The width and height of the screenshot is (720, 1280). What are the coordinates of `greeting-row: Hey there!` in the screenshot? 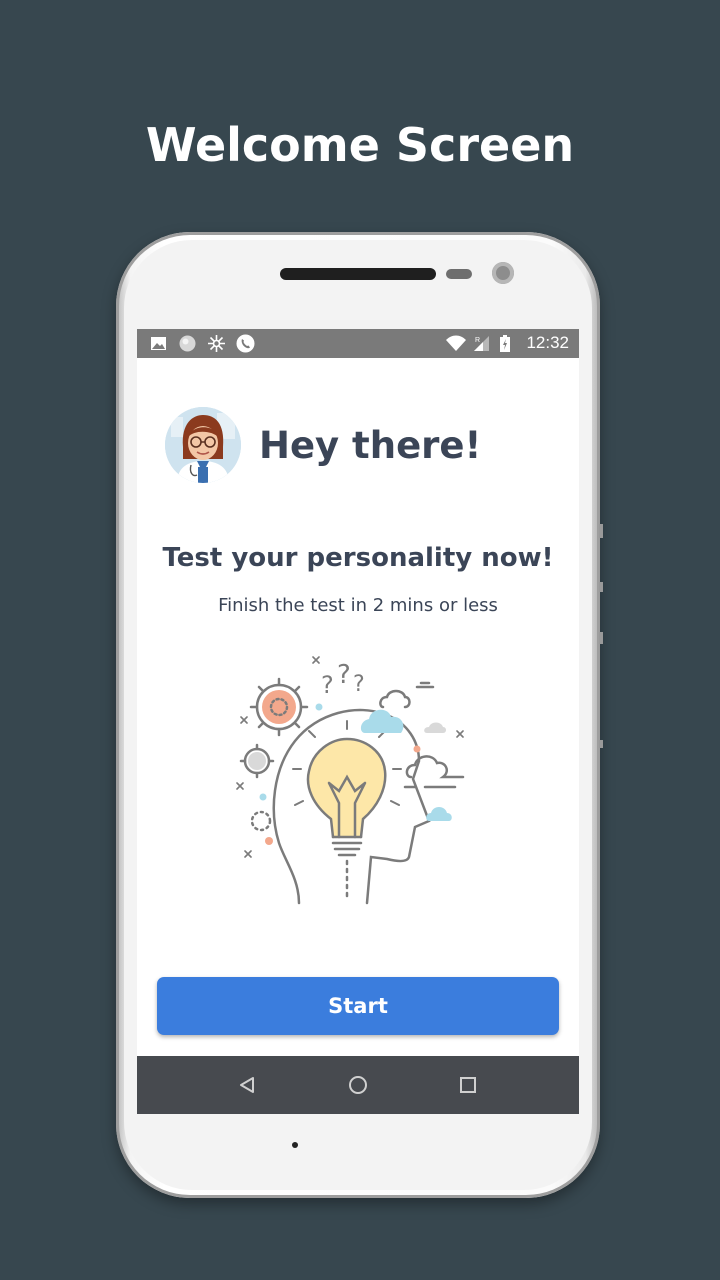 It's located at (323, 445).